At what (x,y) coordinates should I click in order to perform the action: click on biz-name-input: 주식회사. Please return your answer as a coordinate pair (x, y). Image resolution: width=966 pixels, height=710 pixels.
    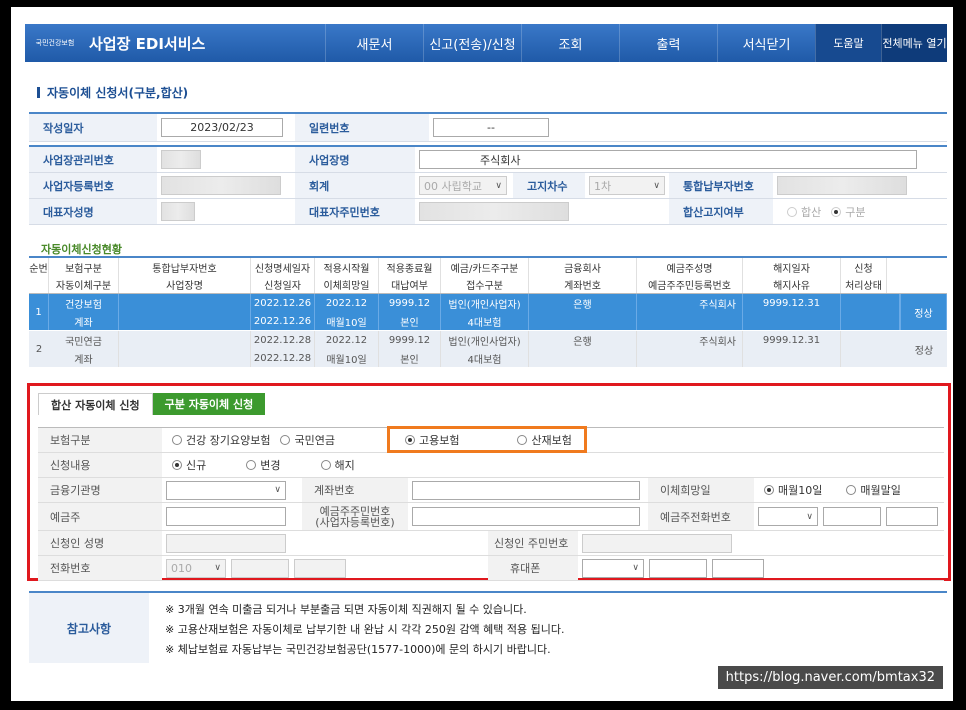
    Looking at the image, I should click on (668, 159).